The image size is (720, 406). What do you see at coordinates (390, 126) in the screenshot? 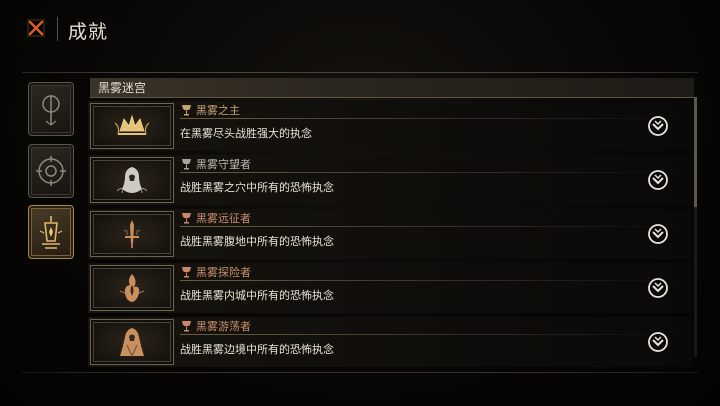
I see `achievement-row: 黑雾之主 在黑雾尽头战胜强大的执念` at bounding box center [390, 126].